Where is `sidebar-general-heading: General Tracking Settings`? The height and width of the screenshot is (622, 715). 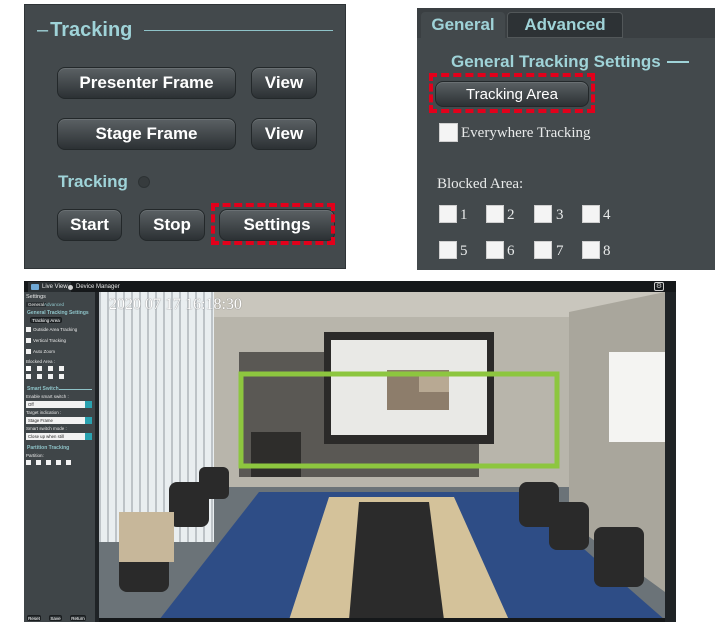
sidebar-general-heading: General Tracking Settings is located at coordinates (58, 313).